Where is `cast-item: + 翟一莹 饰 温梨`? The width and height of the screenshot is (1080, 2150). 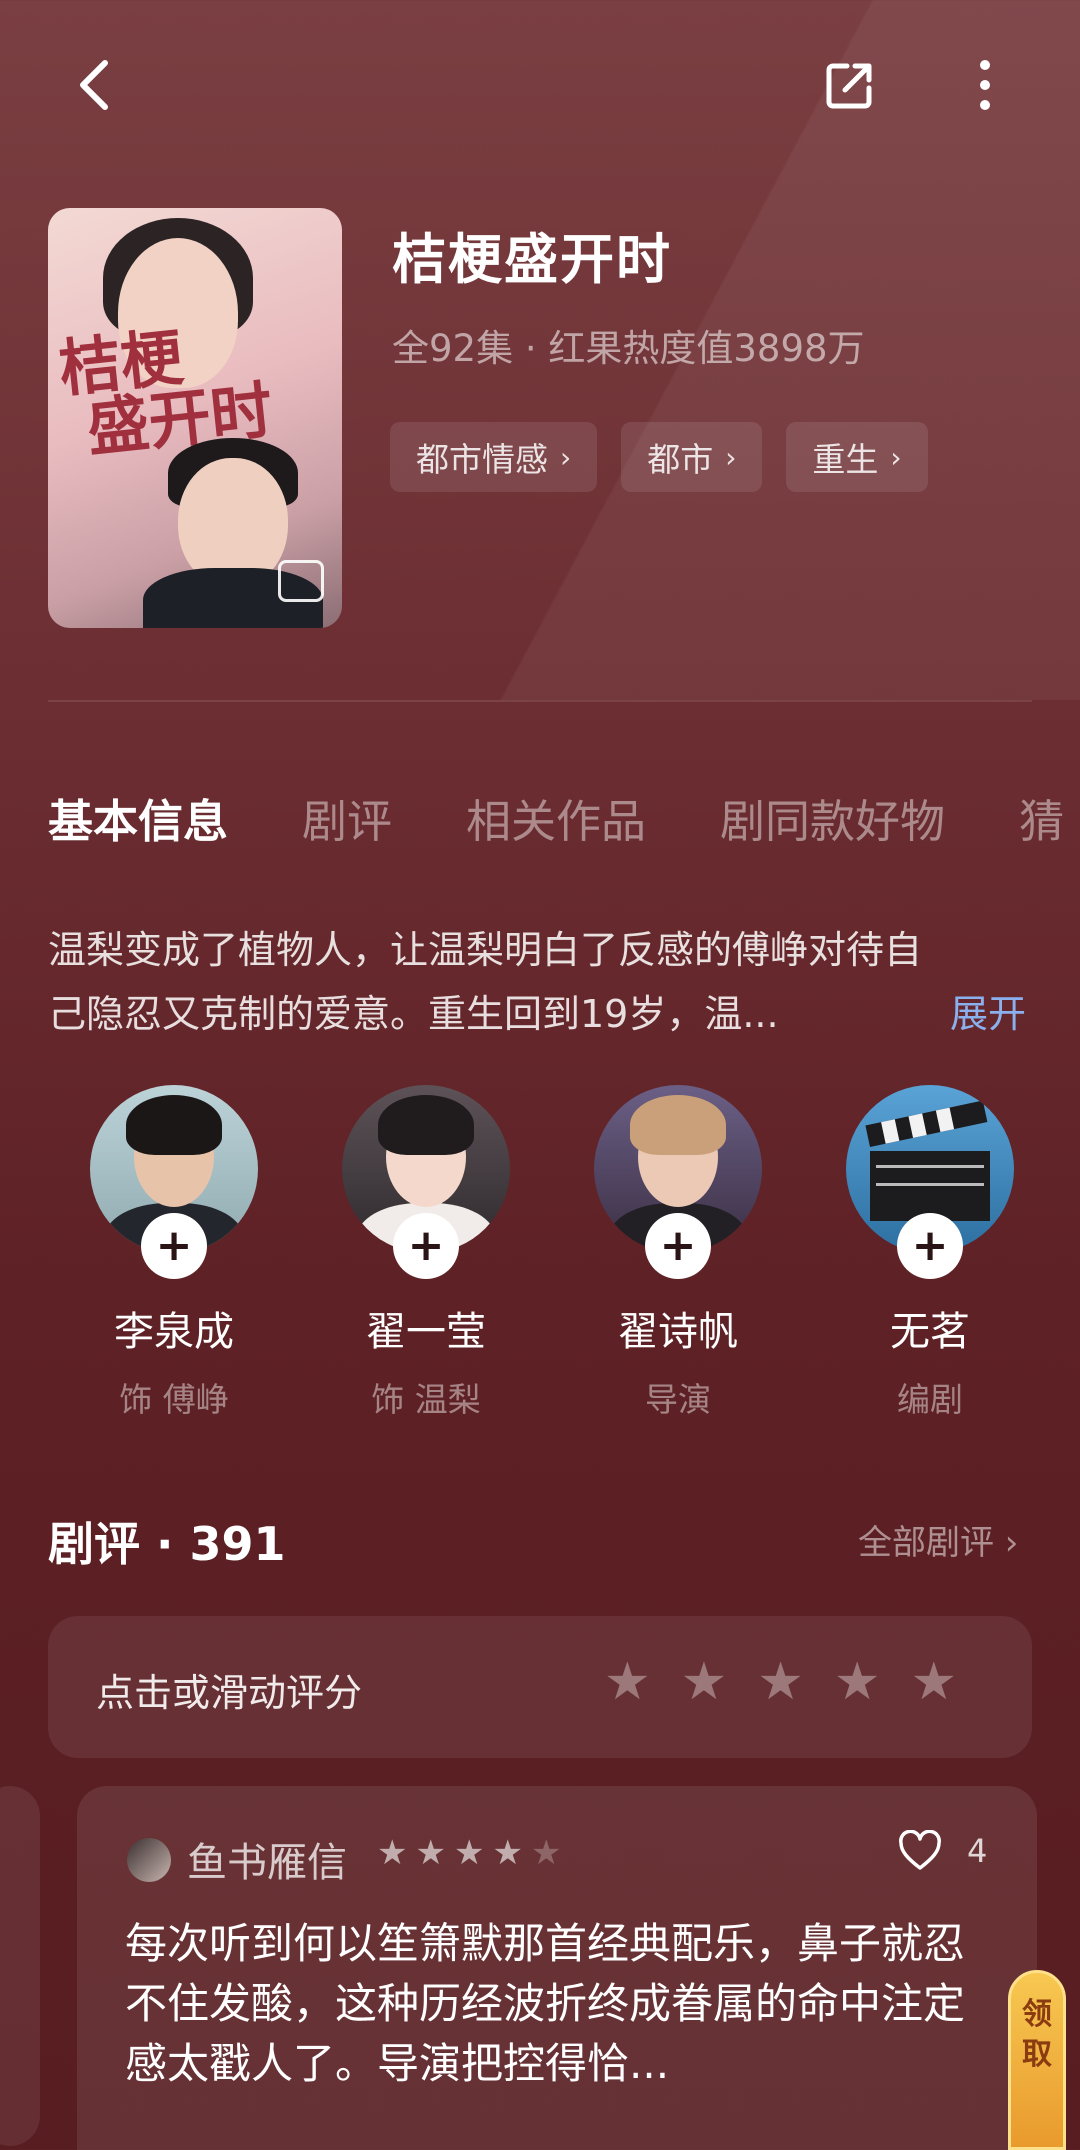
cast-item: + 翟一莹 饰 温梨 is located at coordinates (426, 1253).